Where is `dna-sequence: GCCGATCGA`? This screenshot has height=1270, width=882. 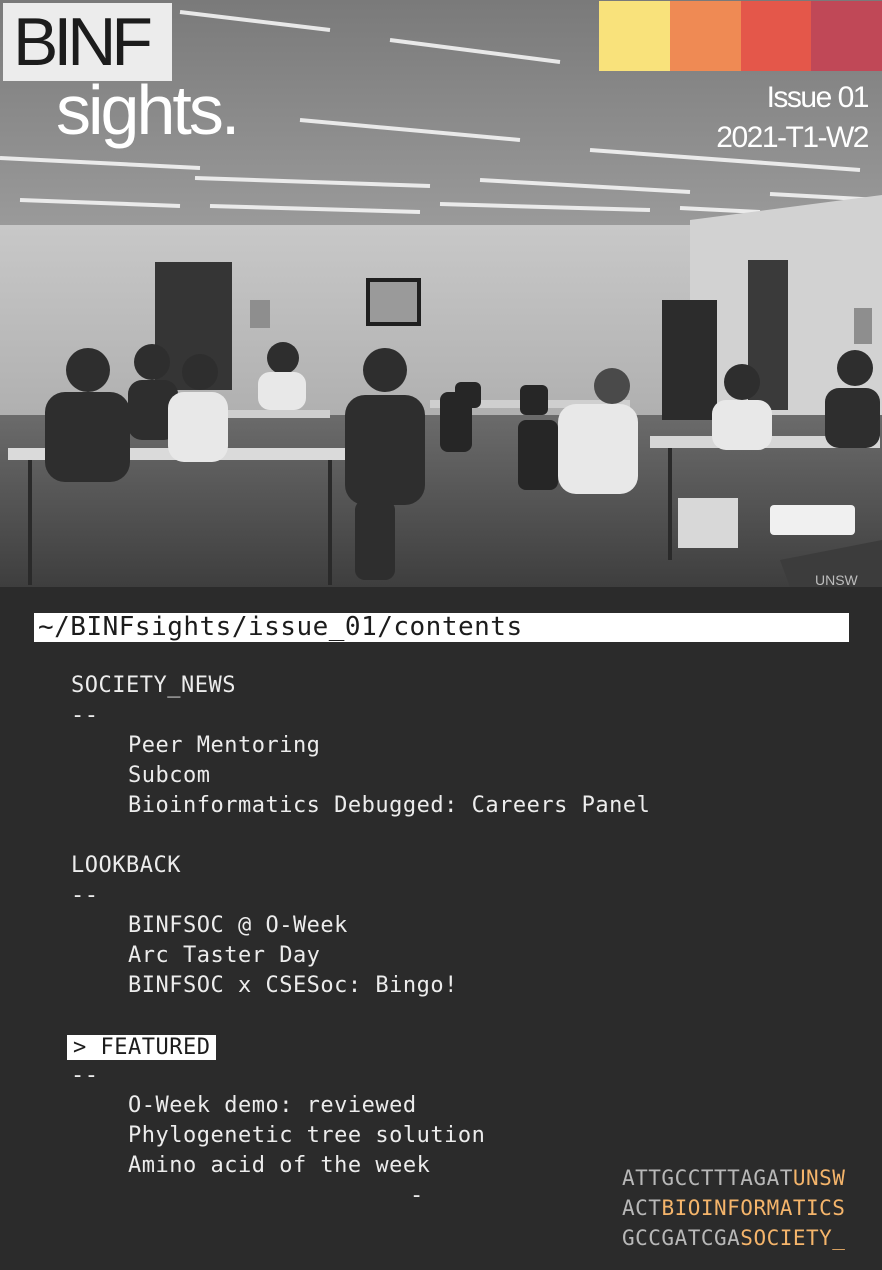
dna-sequence: GCCGATCGA is located at coordinates (681, 1238).